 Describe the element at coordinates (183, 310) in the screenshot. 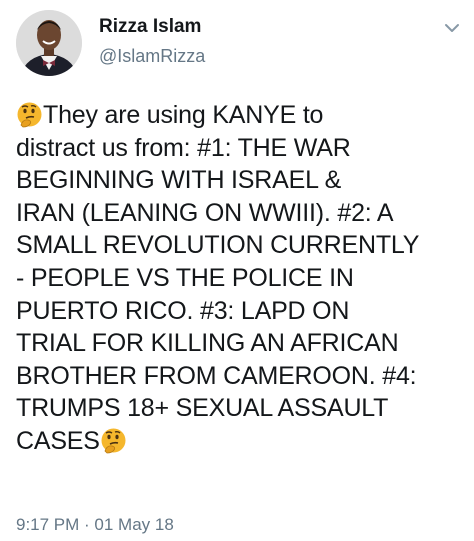

I see `tweet-line-7: PUERTO RICO. #3: LAPD ON` at that location.